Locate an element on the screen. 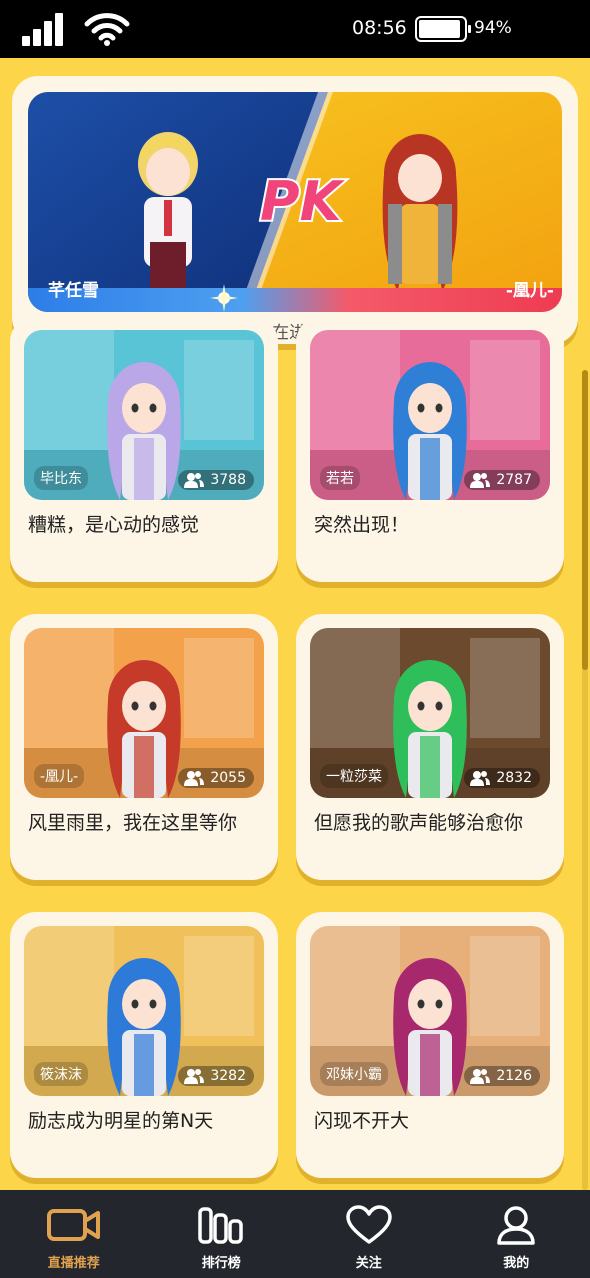  pk-right-streamer-name: -凰儿- is located at coordinates (529, 291).